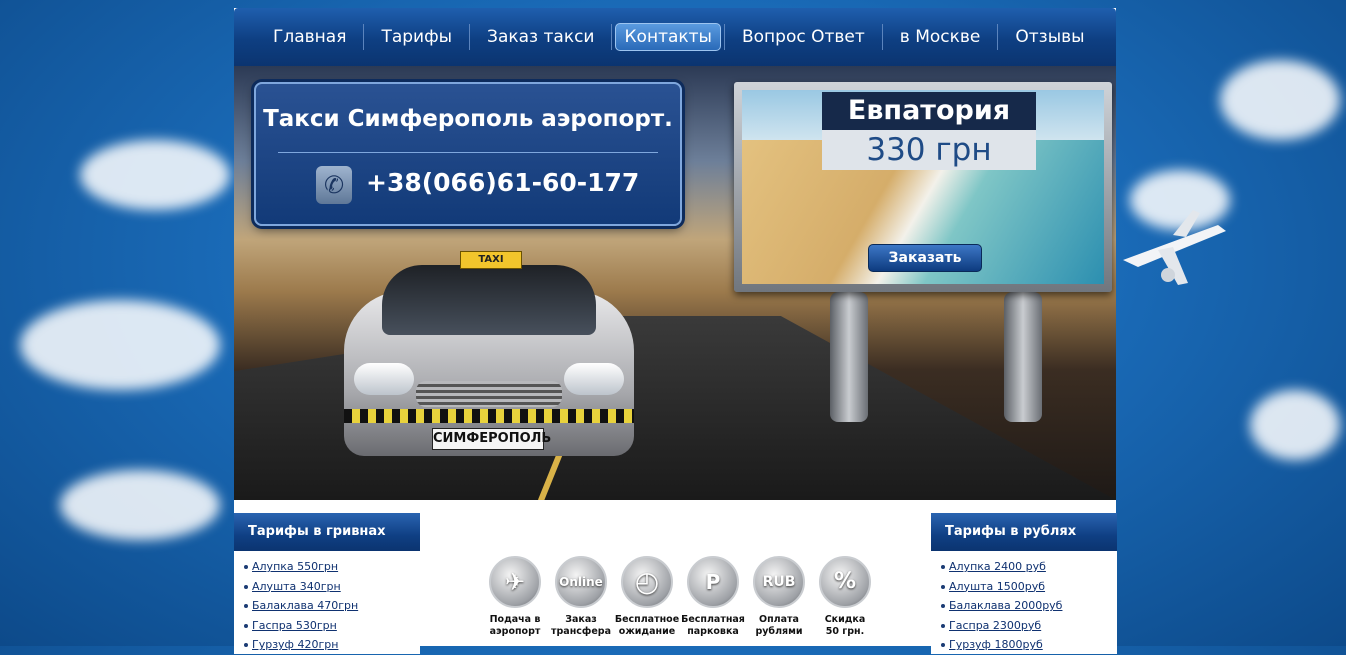  I want to click on feature-online: Online Заказ трансфера, so click(581, 597).